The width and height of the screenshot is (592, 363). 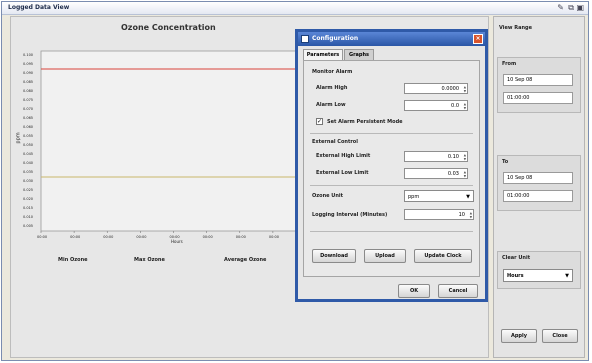 I want to click on alarm-low-label: Alarm Low, so click(x=331, y=105).